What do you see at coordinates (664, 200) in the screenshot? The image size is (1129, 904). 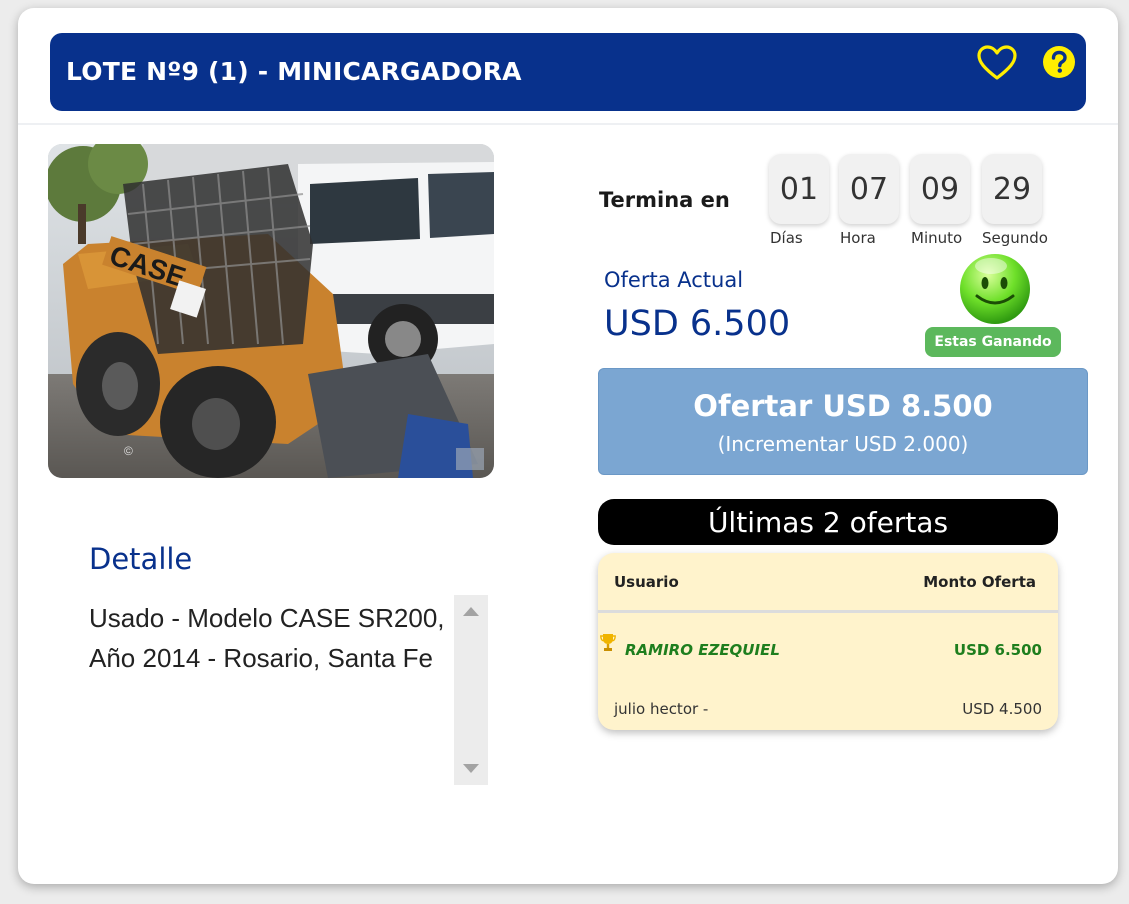 I see `countdown-label: Termina en` at bounding box center [664, 200].